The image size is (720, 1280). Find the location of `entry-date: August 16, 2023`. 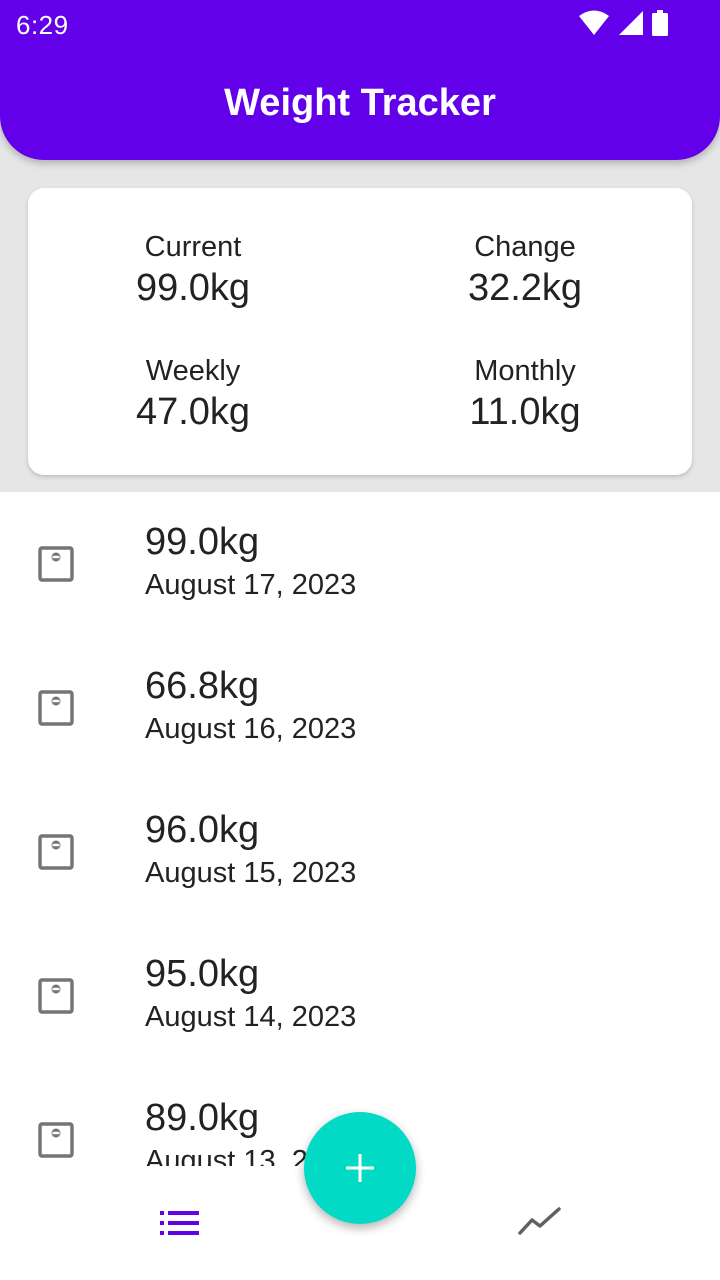

entry-date: August 16, 2023 is located at coordinates (251, 729).